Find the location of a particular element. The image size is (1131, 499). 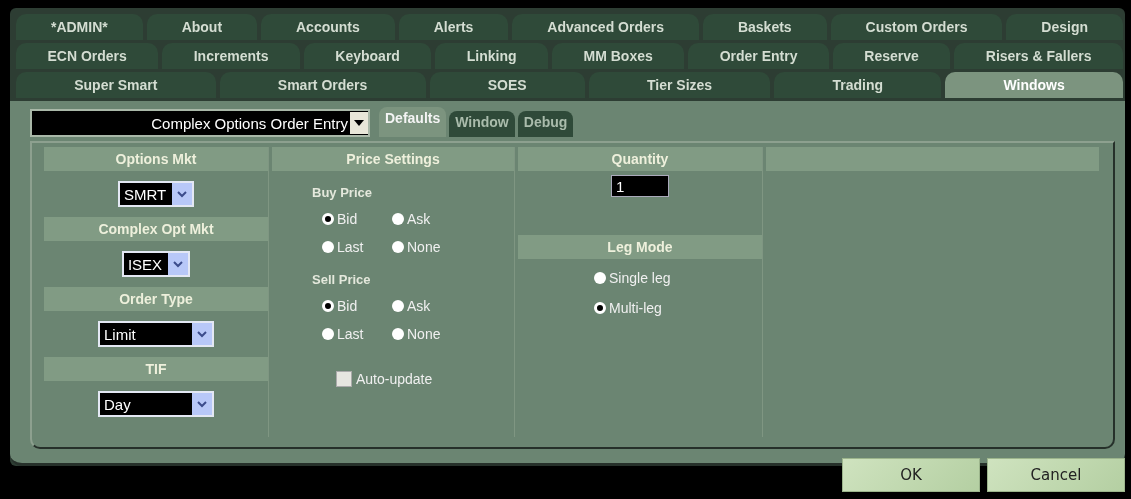

tab: Super Smart is located at coordinates (116, 85).